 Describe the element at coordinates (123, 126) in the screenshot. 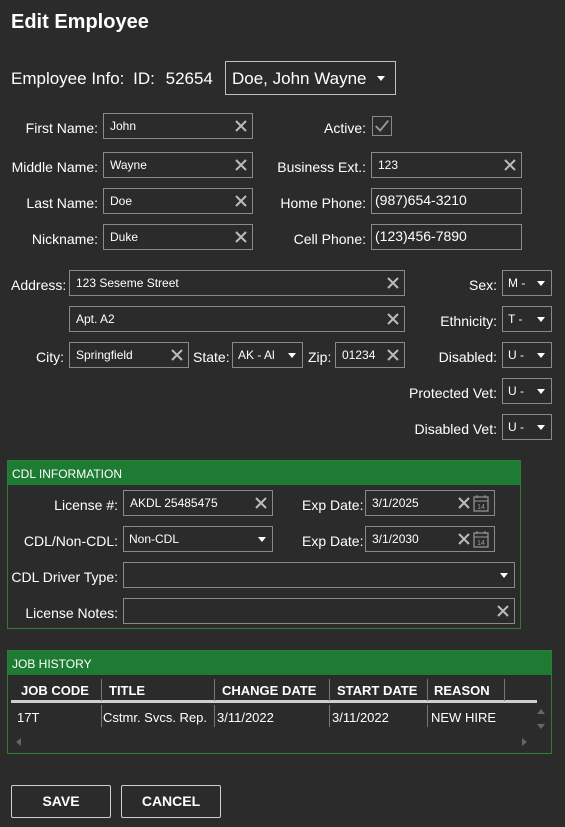

I see `first-name-value: John` at that location.